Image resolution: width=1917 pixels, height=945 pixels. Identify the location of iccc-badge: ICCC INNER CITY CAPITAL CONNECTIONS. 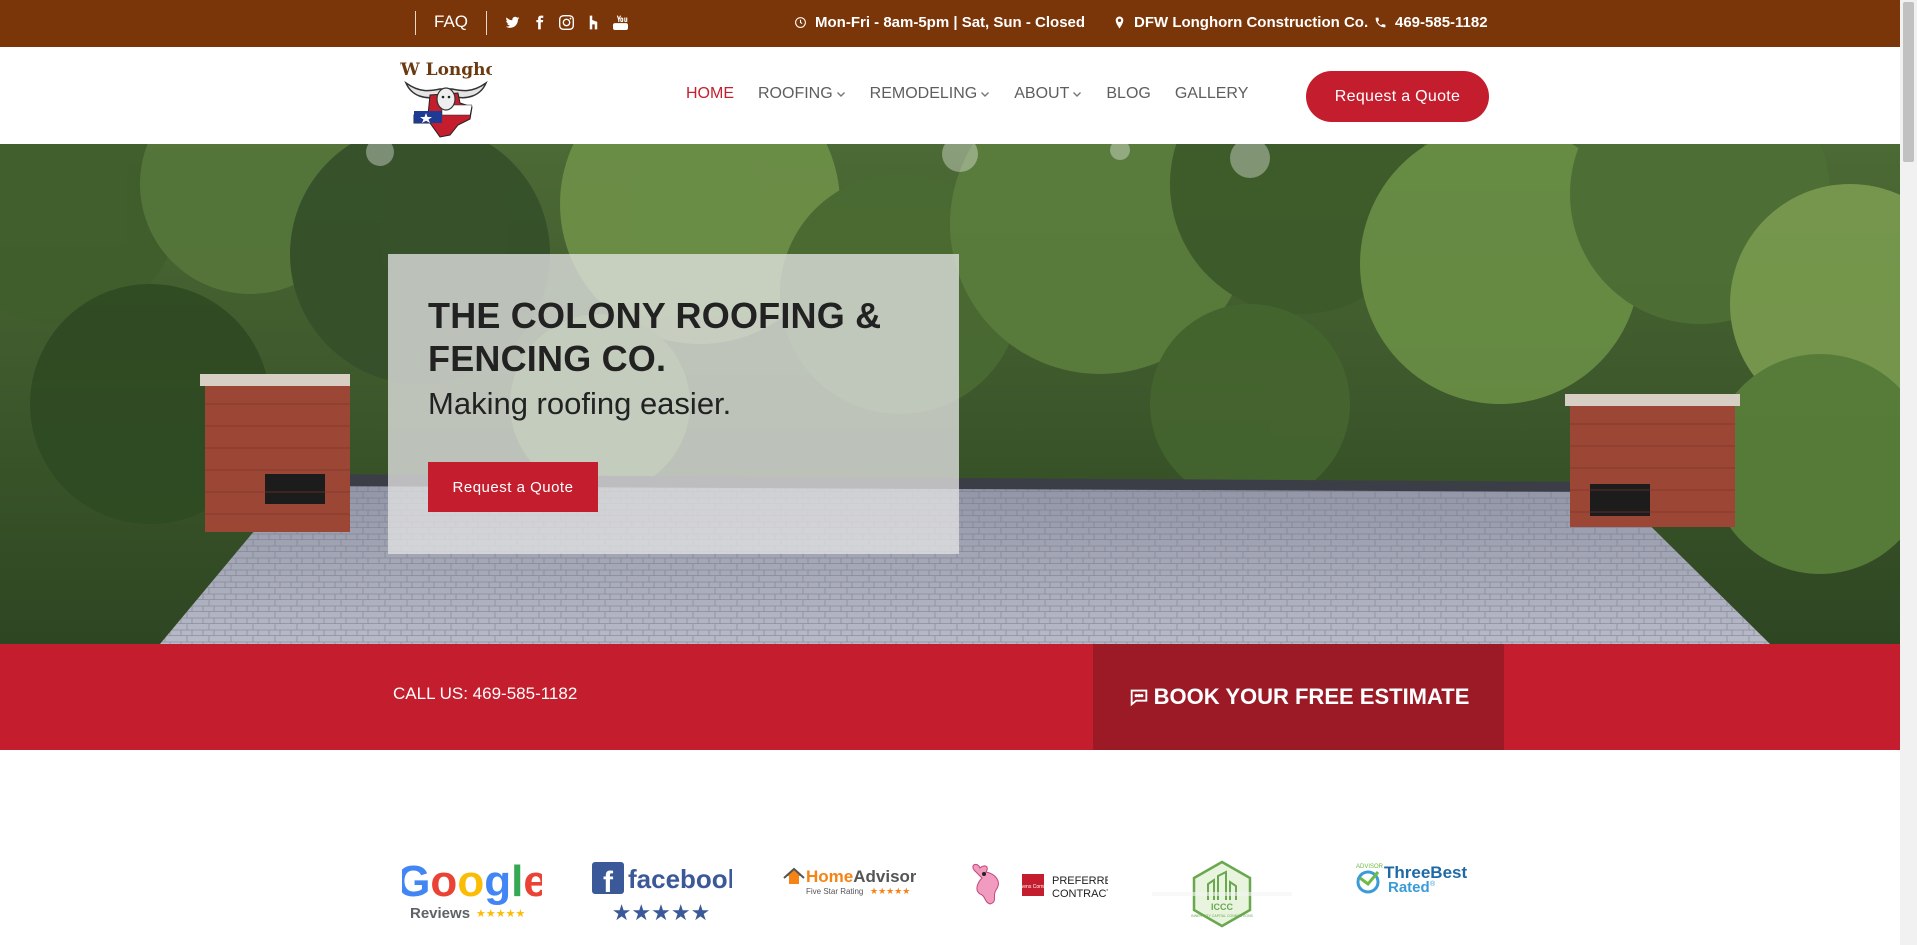
(1222, 895).